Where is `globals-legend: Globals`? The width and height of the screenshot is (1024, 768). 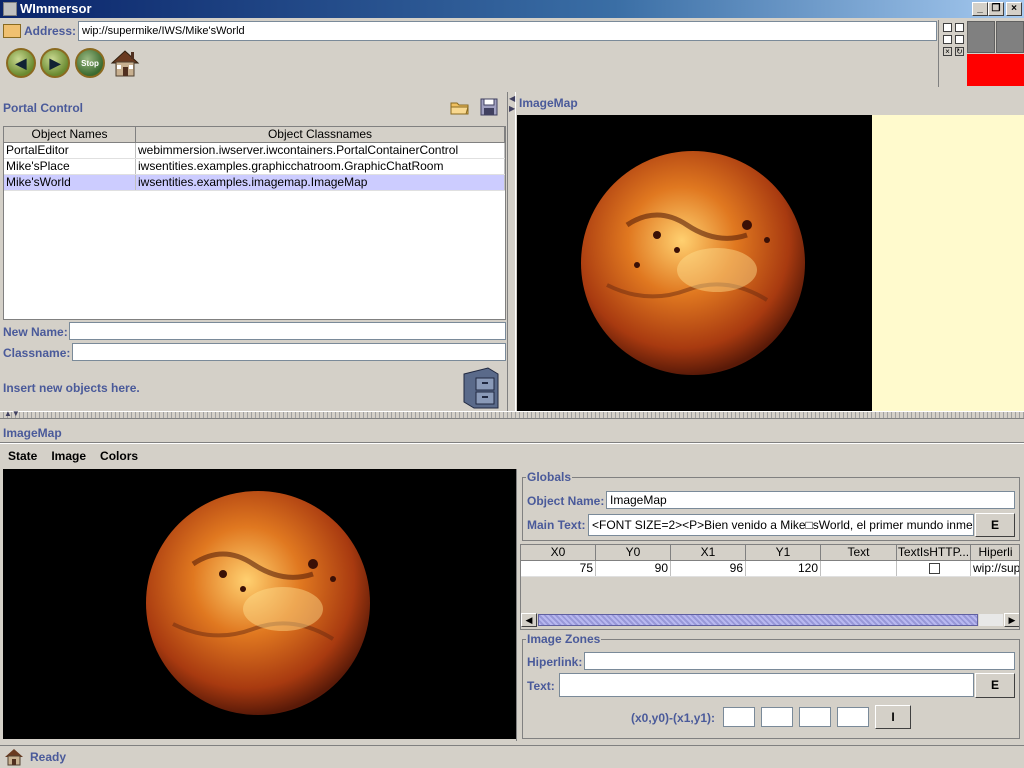
globals-legend: Globals is located at coordinates (549, 477).